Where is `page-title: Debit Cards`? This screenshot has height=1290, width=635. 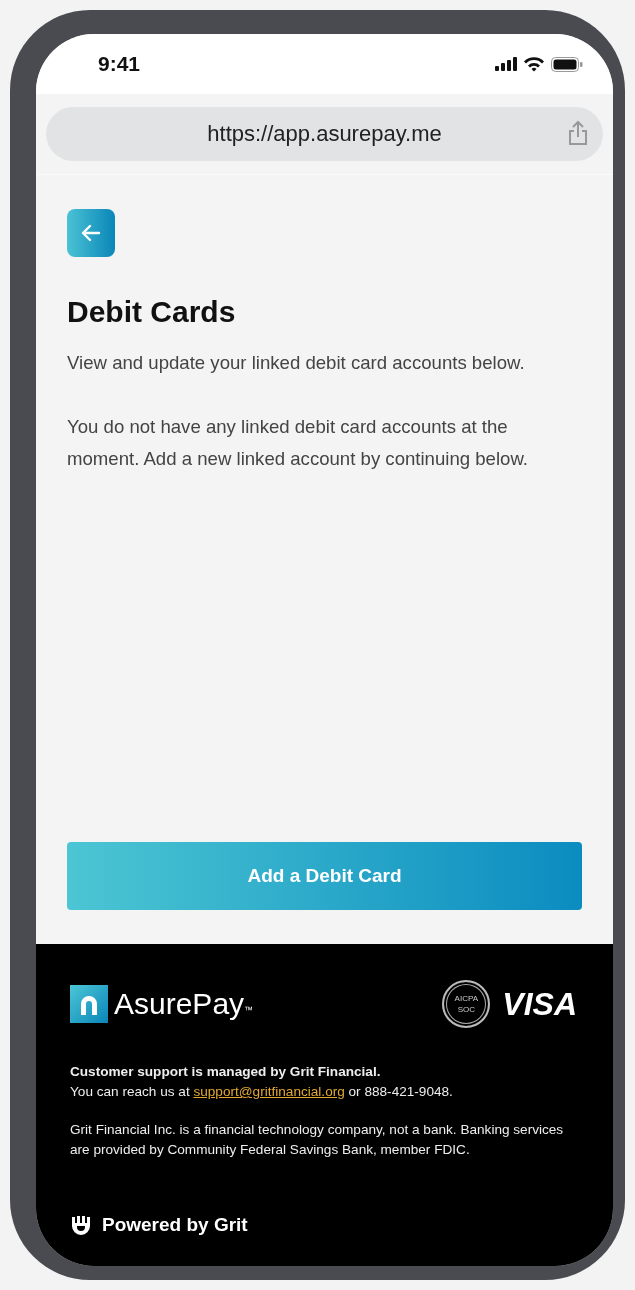 page-title: Debit Cards is located at coordinates (152, 312).